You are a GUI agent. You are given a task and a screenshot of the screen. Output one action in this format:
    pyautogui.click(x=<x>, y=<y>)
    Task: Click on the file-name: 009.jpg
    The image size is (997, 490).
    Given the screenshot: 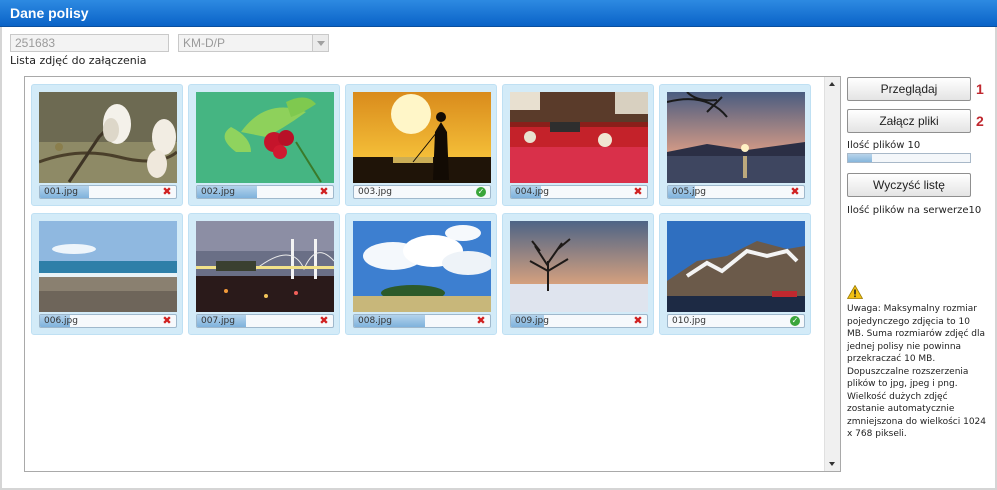 What is the action you would take?
    pyautogui.click(x=532, y=321)
    